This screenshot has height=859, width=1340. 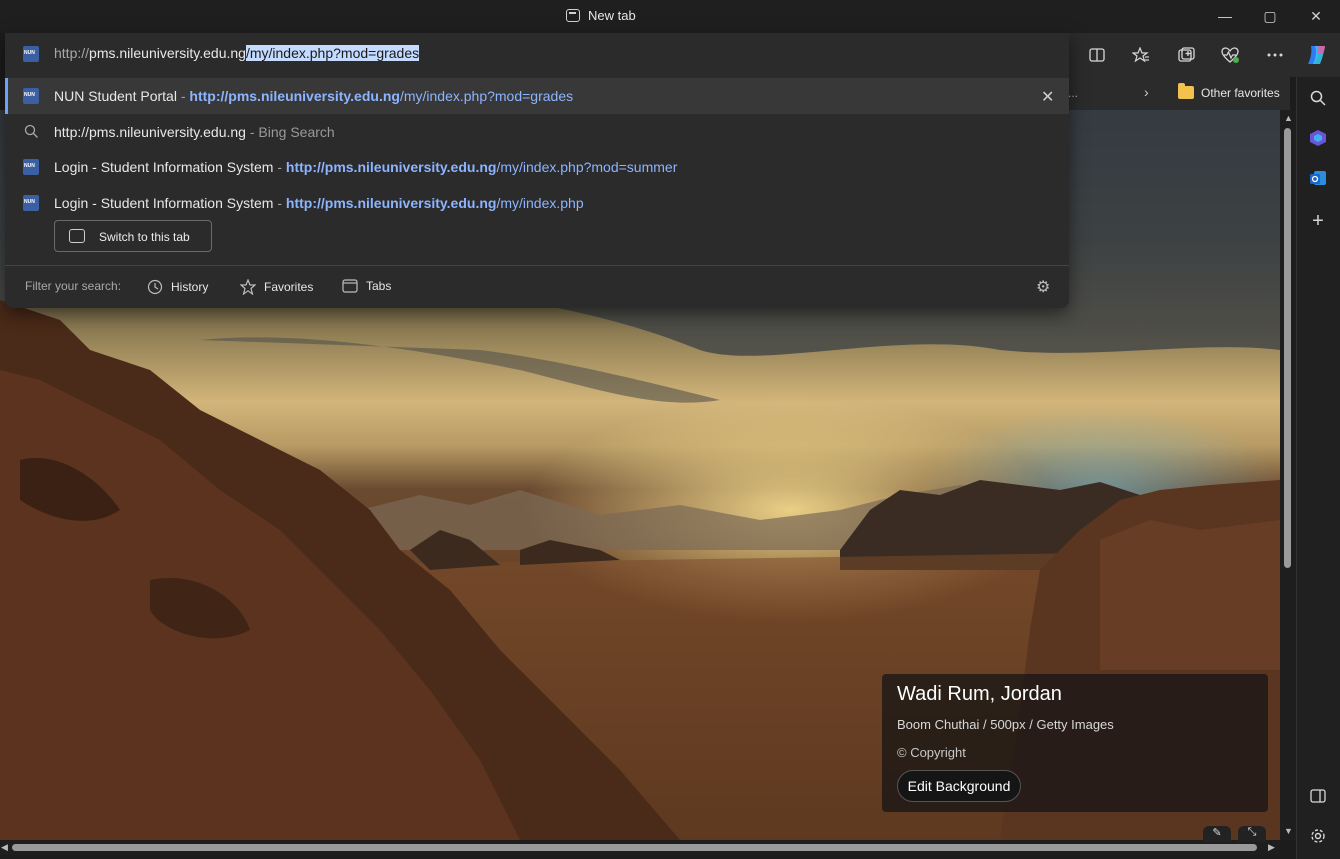 I want to click on url-host: pms.nileuniversity.edu.ng, so click(x=167, y=53).